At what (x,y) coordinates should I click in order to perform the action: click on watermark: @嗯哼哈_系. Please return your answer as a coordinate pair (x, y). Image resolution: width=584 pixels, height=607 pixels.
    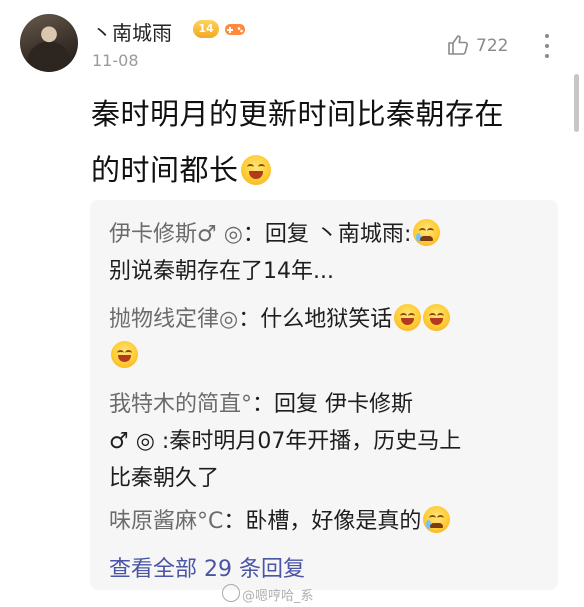
    Looking at the image, I should click on (278, 596).